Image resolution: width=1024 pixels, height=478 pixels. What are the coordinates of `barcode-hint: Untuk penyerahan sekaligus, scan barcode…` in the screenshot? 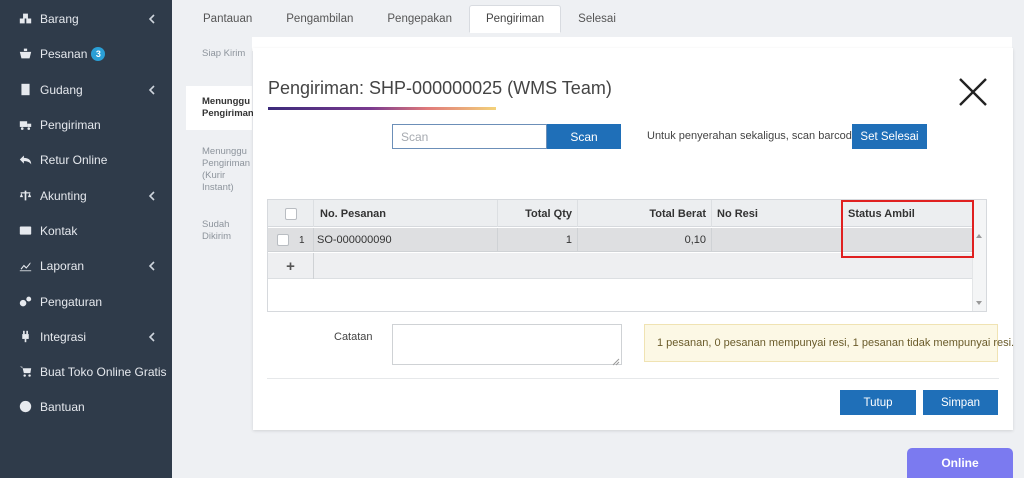 It's located at (760, 136).